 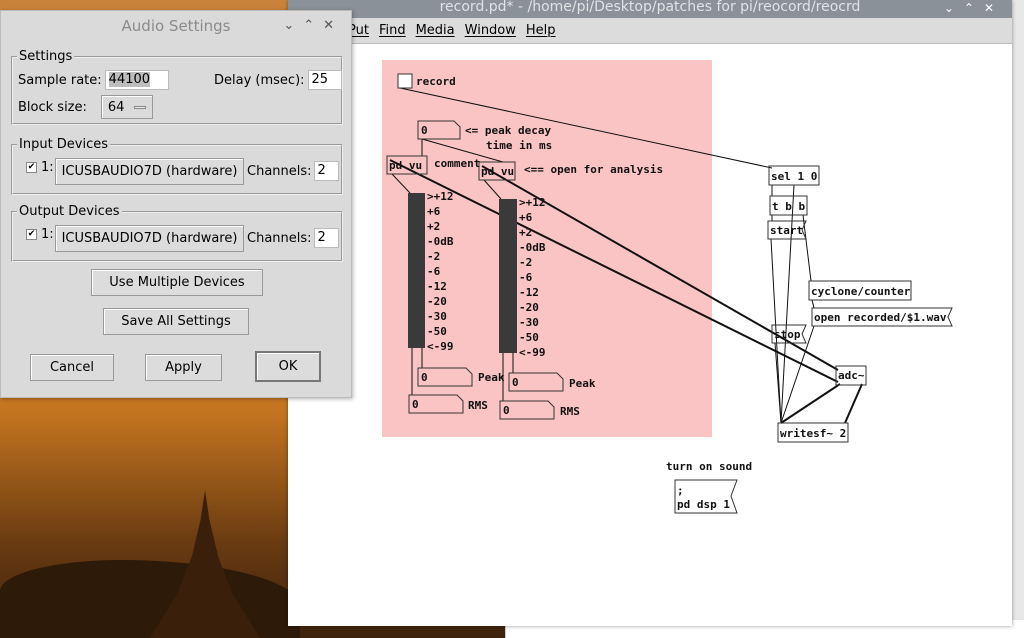 I want to click on cancel-button: Cancel, so click(x=72, y=367).